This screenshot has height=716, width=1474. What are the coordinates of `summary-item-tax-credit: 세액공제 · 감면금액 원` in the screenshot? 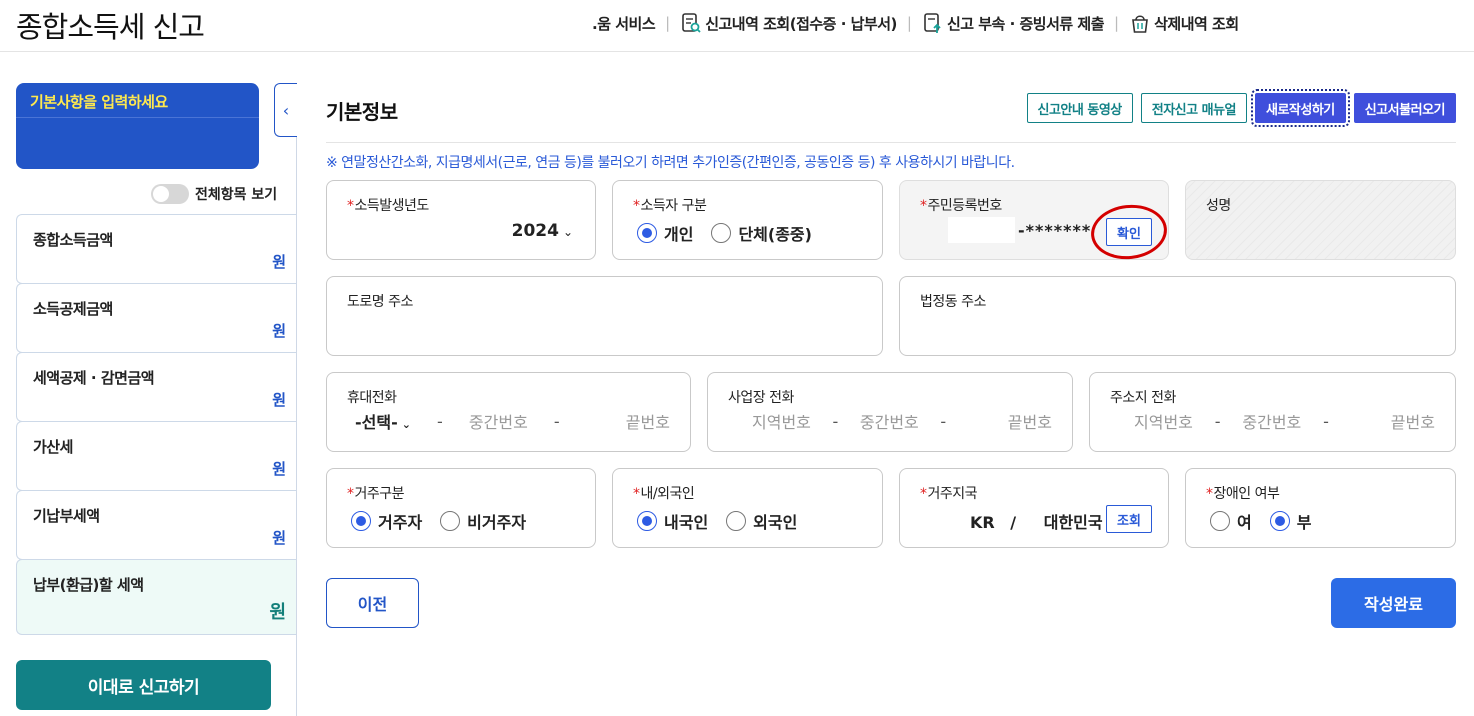 It's located at (156, 387).